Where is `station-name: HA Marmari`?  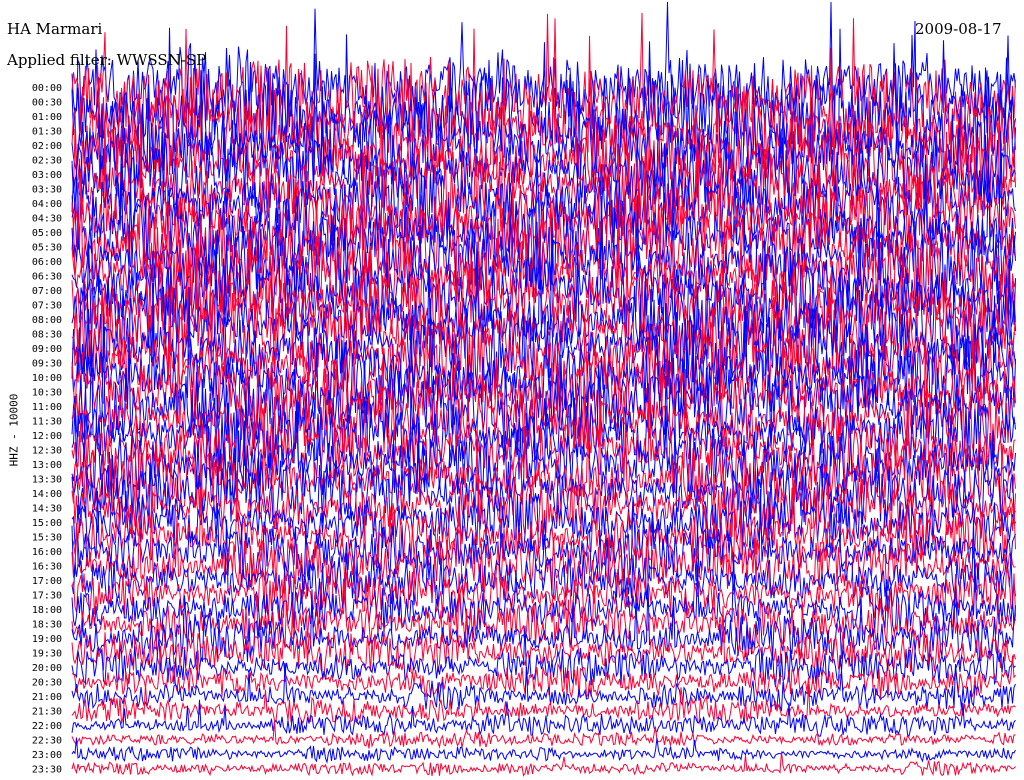
station-name: HA Marmari is located at coordinates (55, 29).